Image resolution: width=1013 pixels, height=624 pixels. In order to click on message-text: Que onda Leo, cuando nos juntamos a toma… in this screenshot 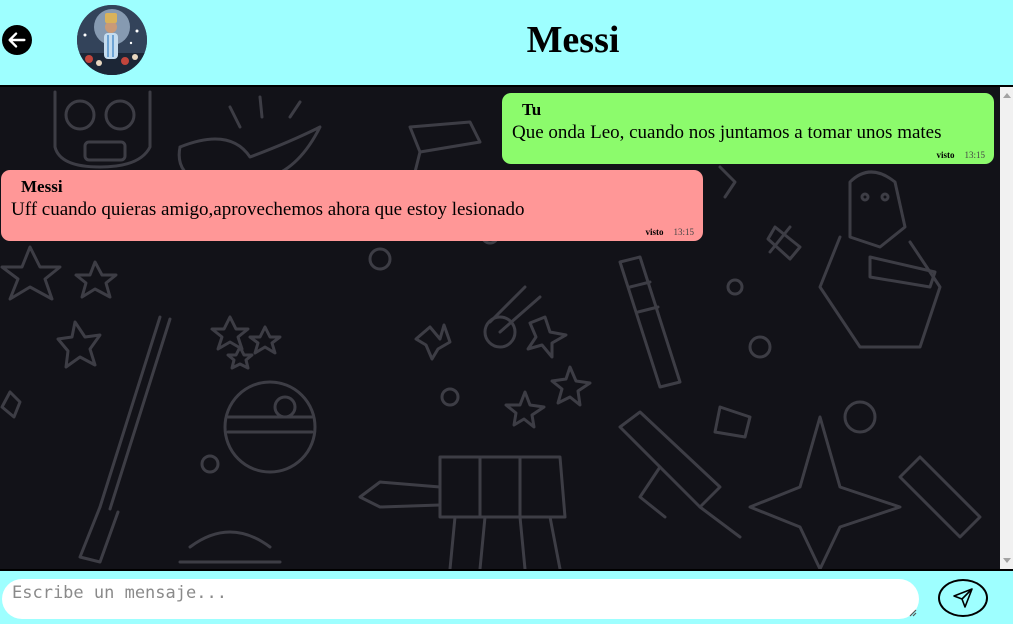, I will do `click(727, 132)`.